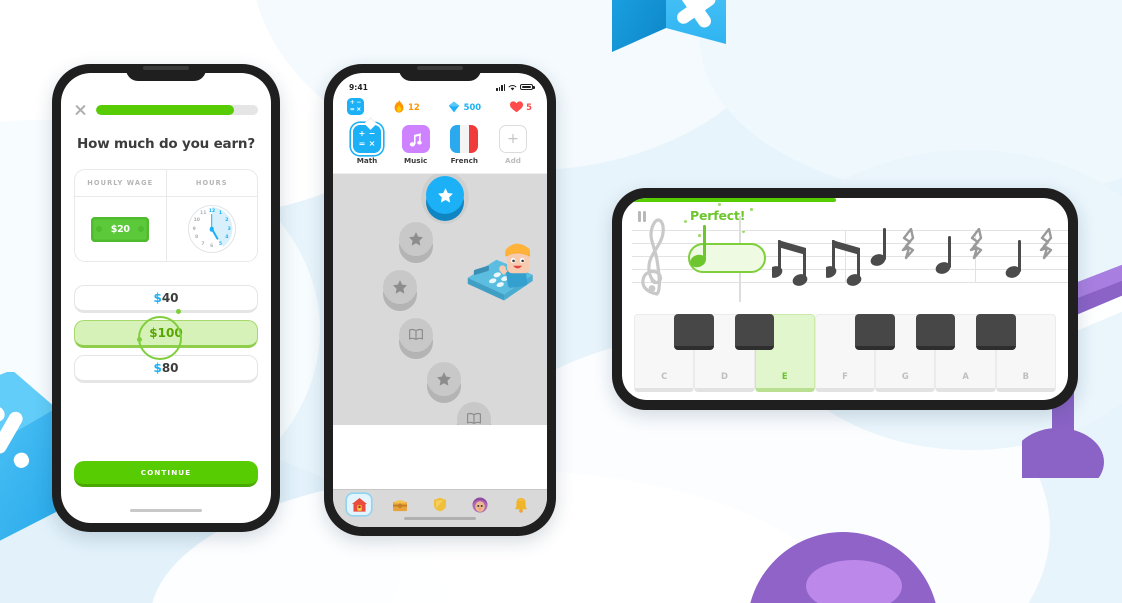  What do you see at coordinates (664, 376) in the screenshot?
I see `piano-key-label: C` at bounding box center [664, 376].